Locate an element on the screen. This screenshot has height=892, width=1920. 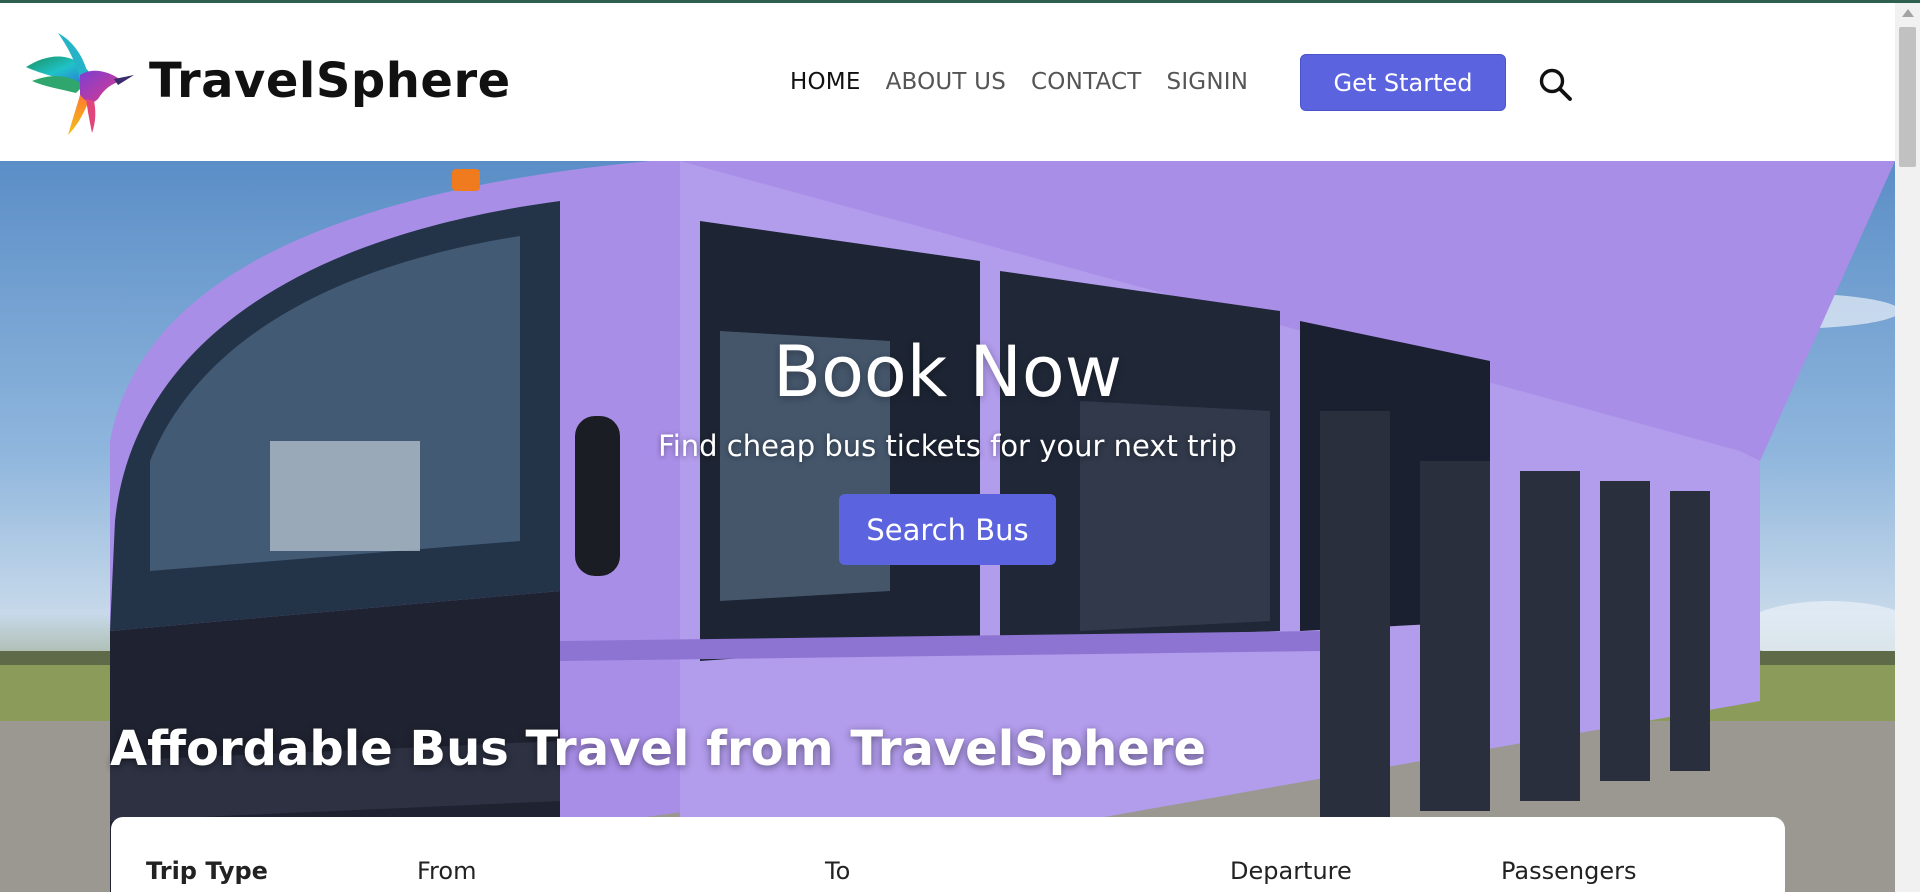
nav-signin: SIGNIN is located at coordinates (1208, 82).